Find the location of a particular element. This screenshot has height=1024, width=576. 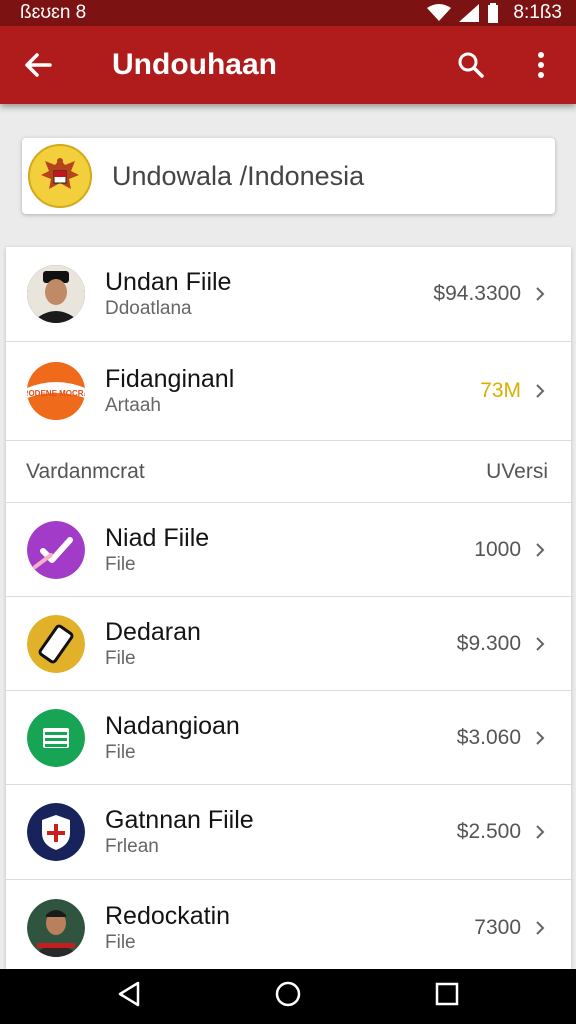

orange-logo-avatar: RODENE MOCRA is located at coordinates (56, 391).